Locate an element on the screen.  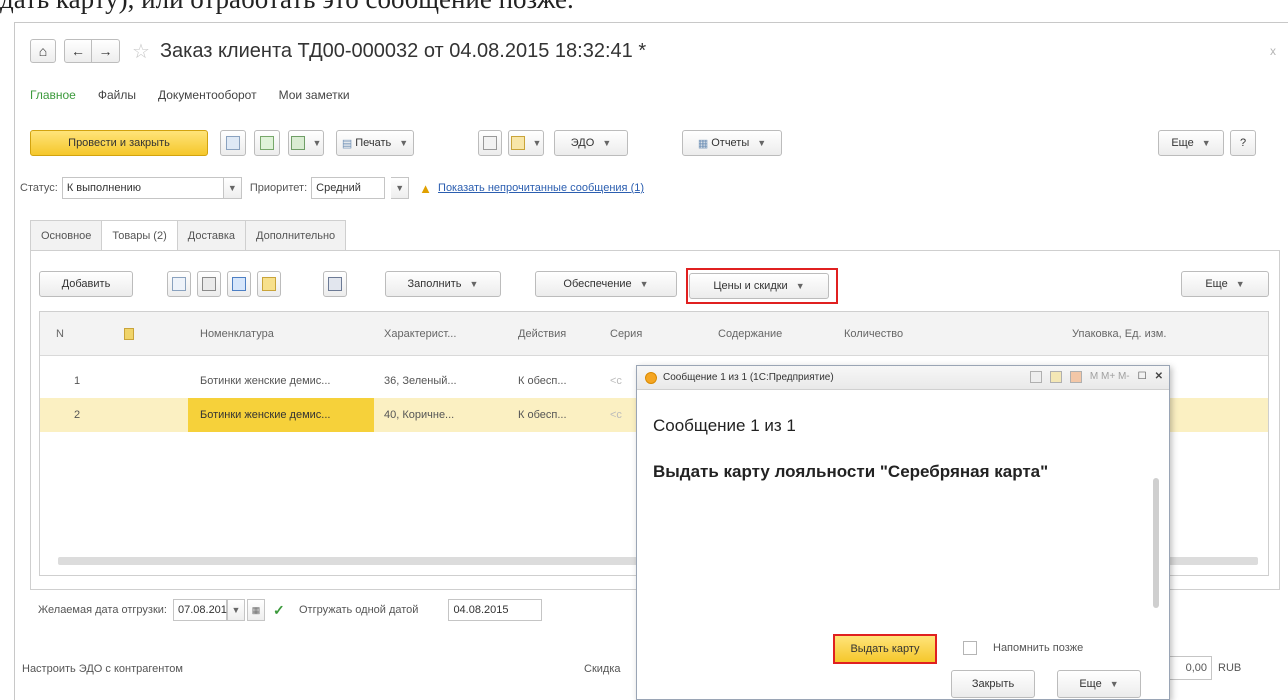
message-scrollbar is located at coordinates (1156, 543).